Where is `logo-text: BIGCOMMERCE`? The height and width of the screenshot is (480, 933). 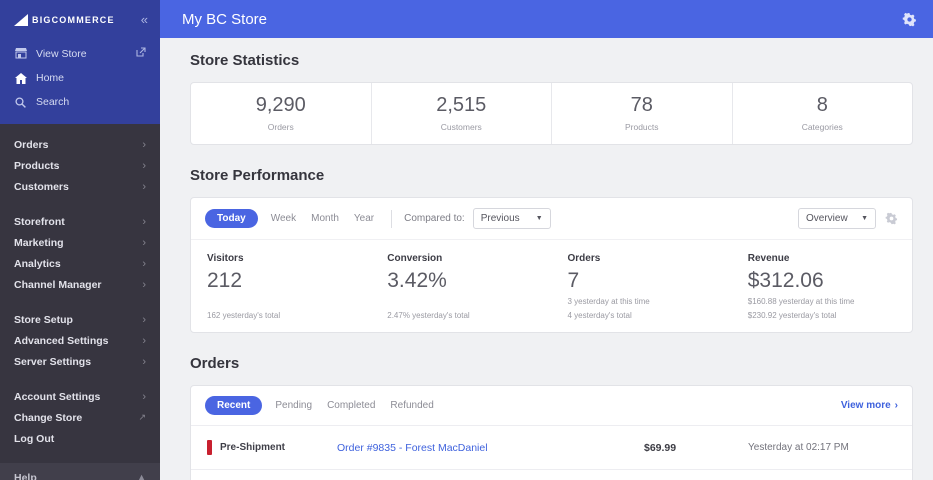 logo-text: BIGCOMMERCE is located at coordinates (73, 19).